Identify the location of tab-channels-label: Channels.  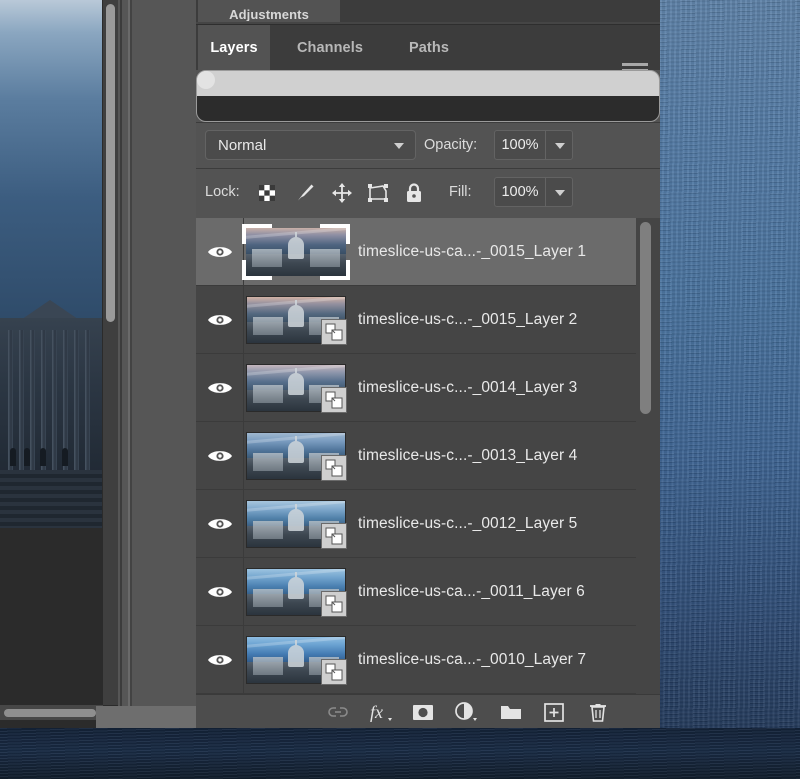
(330, 48).